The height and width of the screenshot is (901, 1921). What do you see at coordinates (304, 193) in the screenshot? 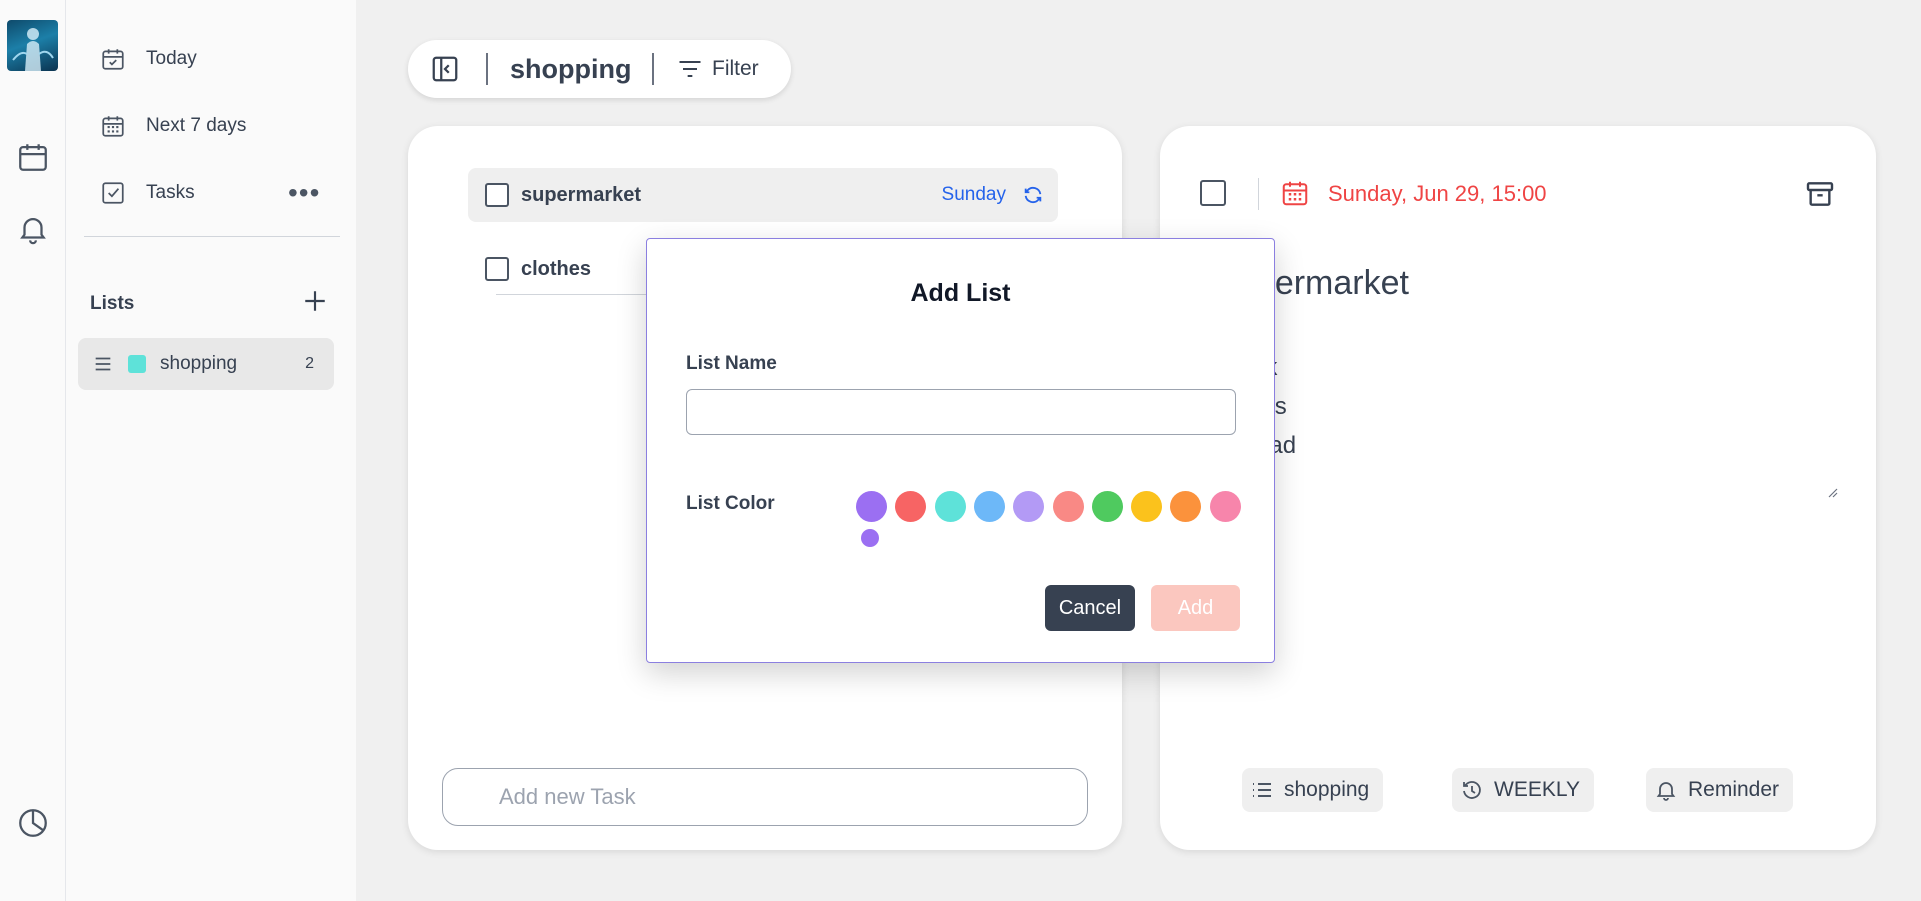
I see `more-options-icon: •••` at bounding box center [304, 193].